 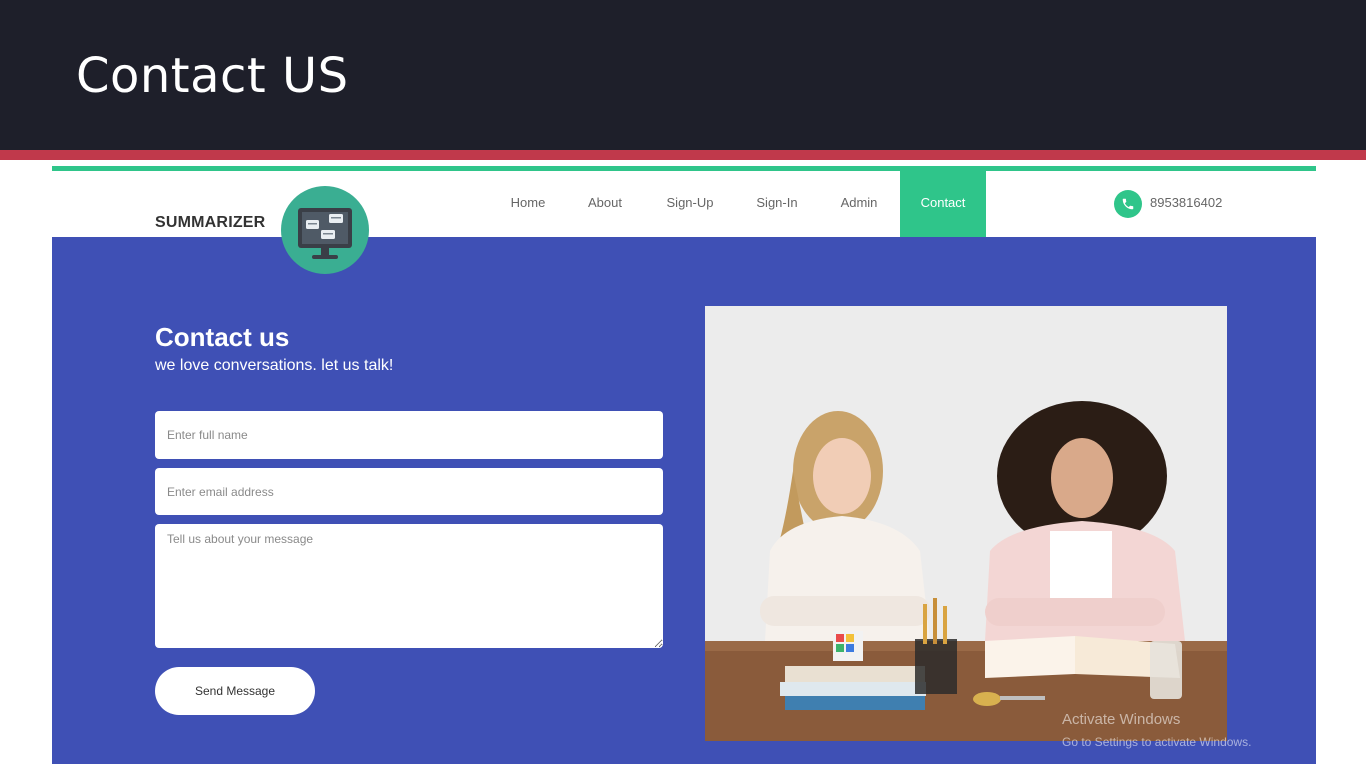 What do you see at coordinates (325, 230) in the screenshot?
I see `monitor-chat-logo-icon` at bounding box center [325, 230].